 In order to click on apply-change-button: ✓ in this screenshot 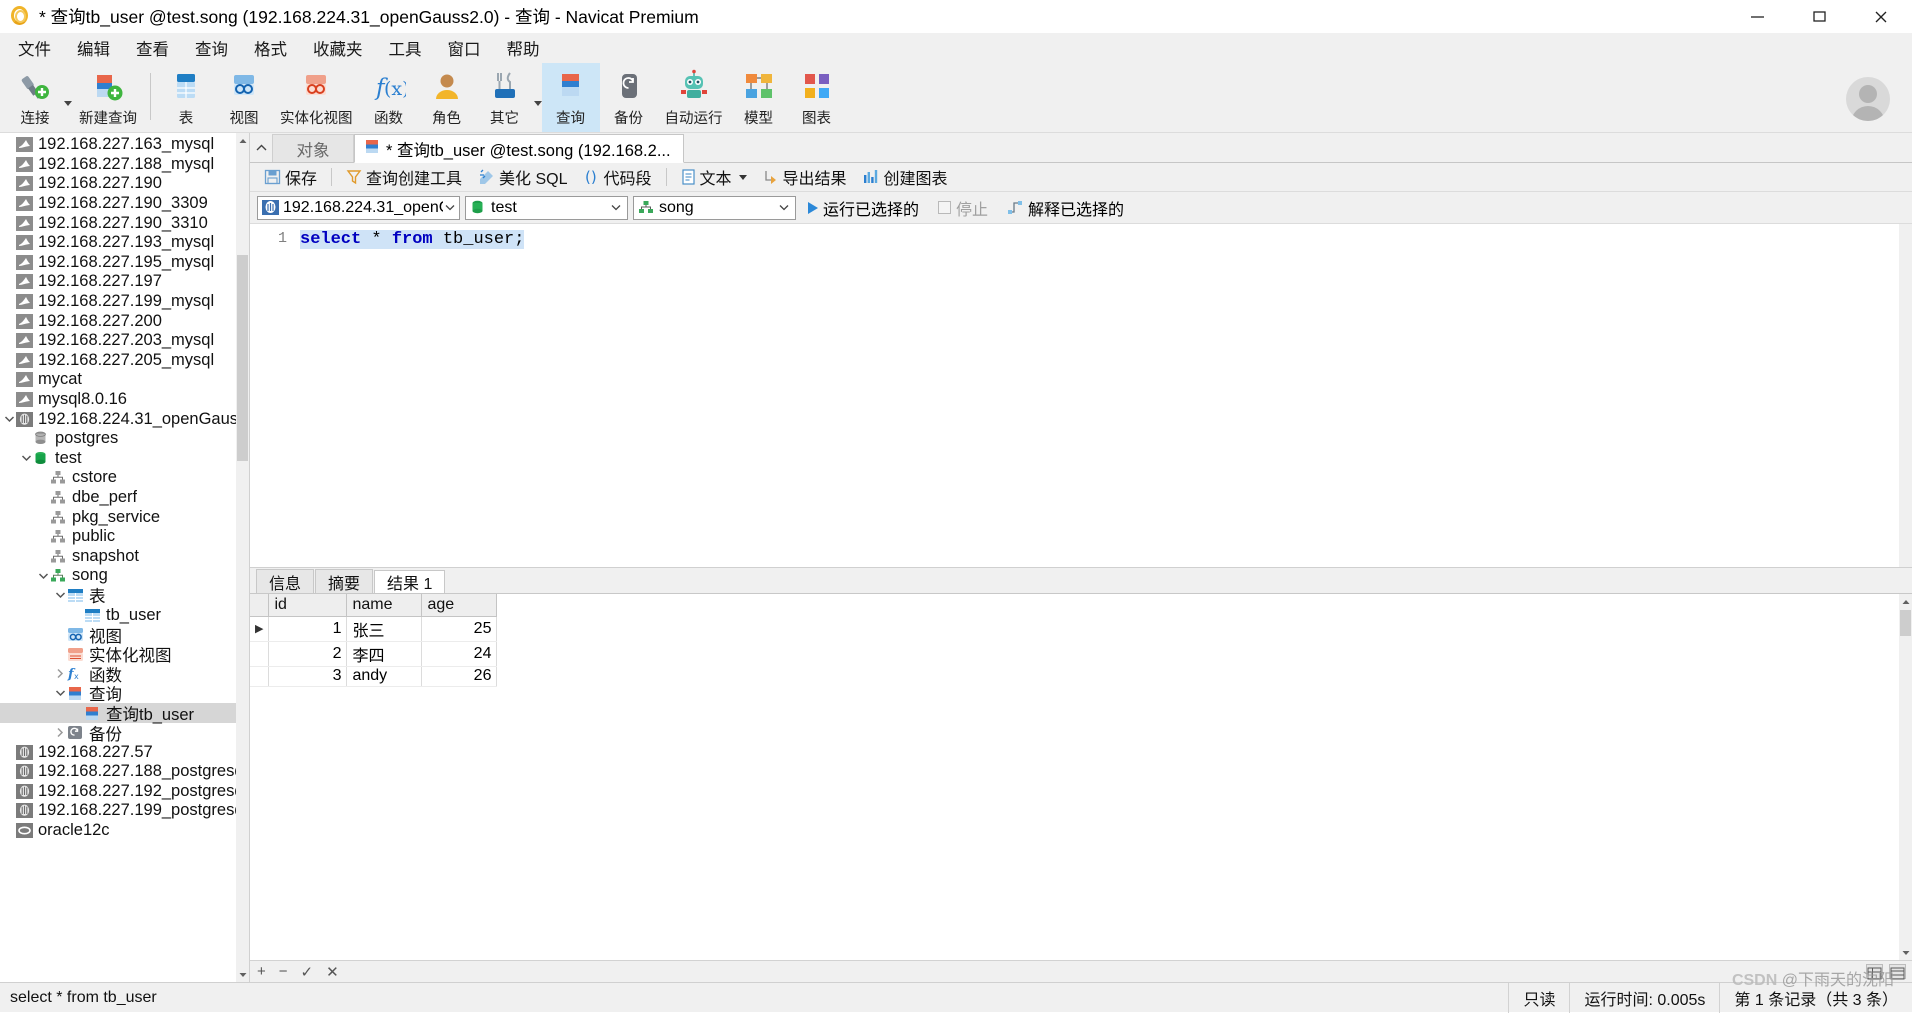, I will do `click(307, 972)`.